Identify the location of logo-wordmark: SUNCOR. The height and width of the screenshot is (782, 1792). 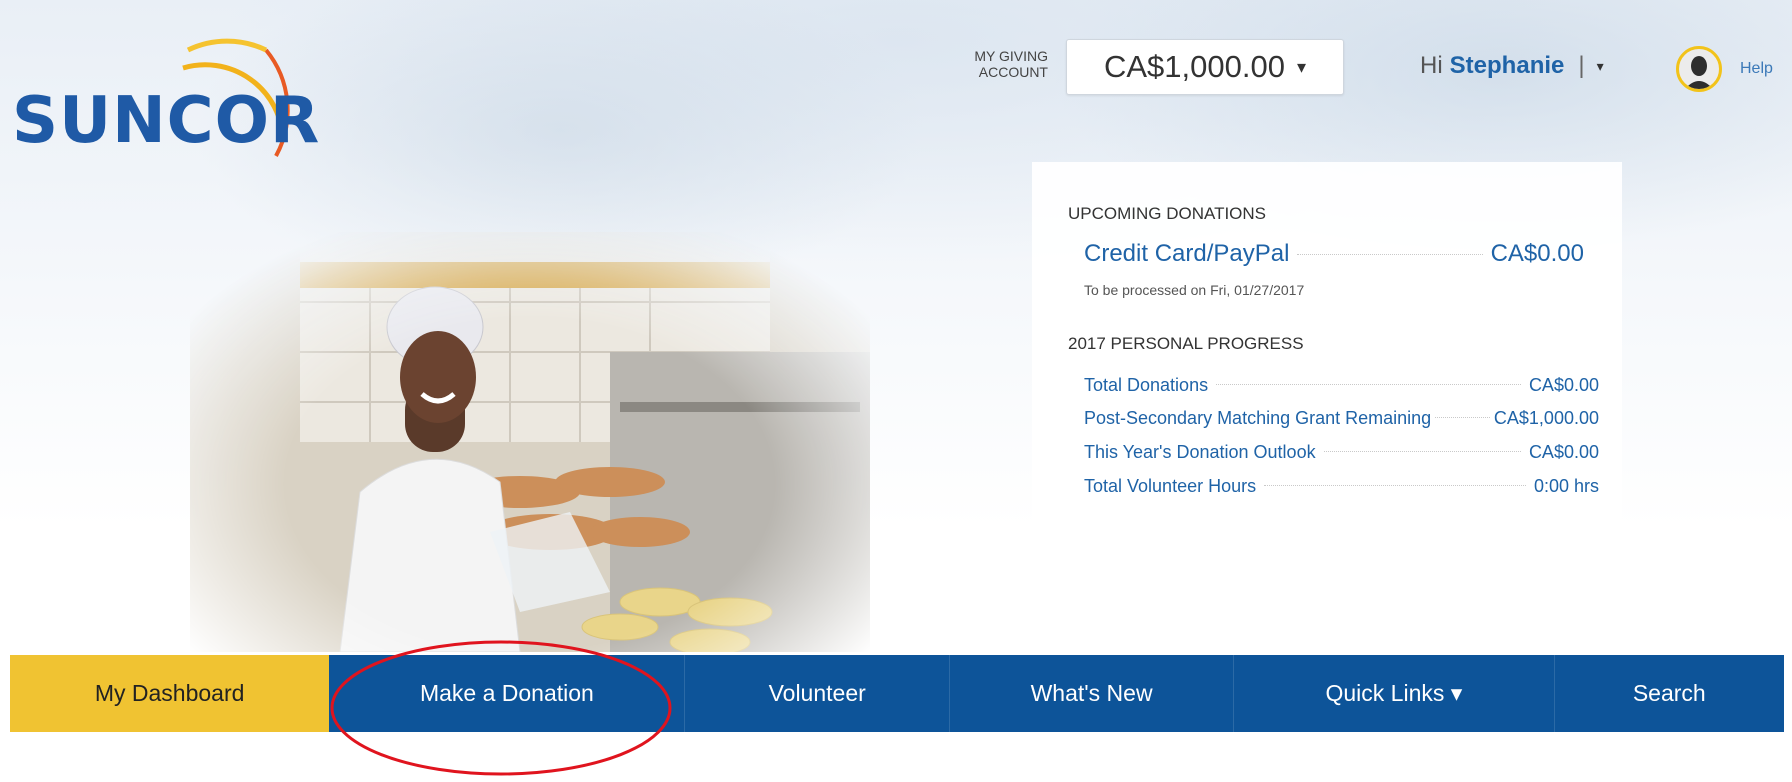
(166, 121).